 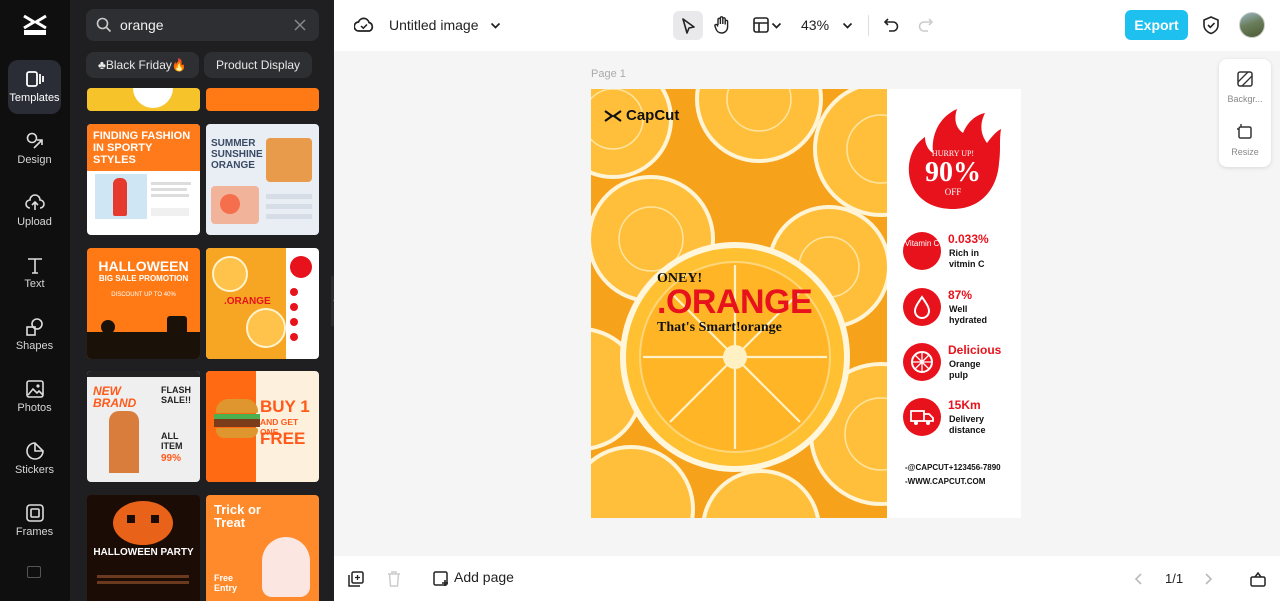 What do you see at coordinates (968, 320) in the screenshot?
I see `feature-desc: hydrated` at bounding box center [968, 320].